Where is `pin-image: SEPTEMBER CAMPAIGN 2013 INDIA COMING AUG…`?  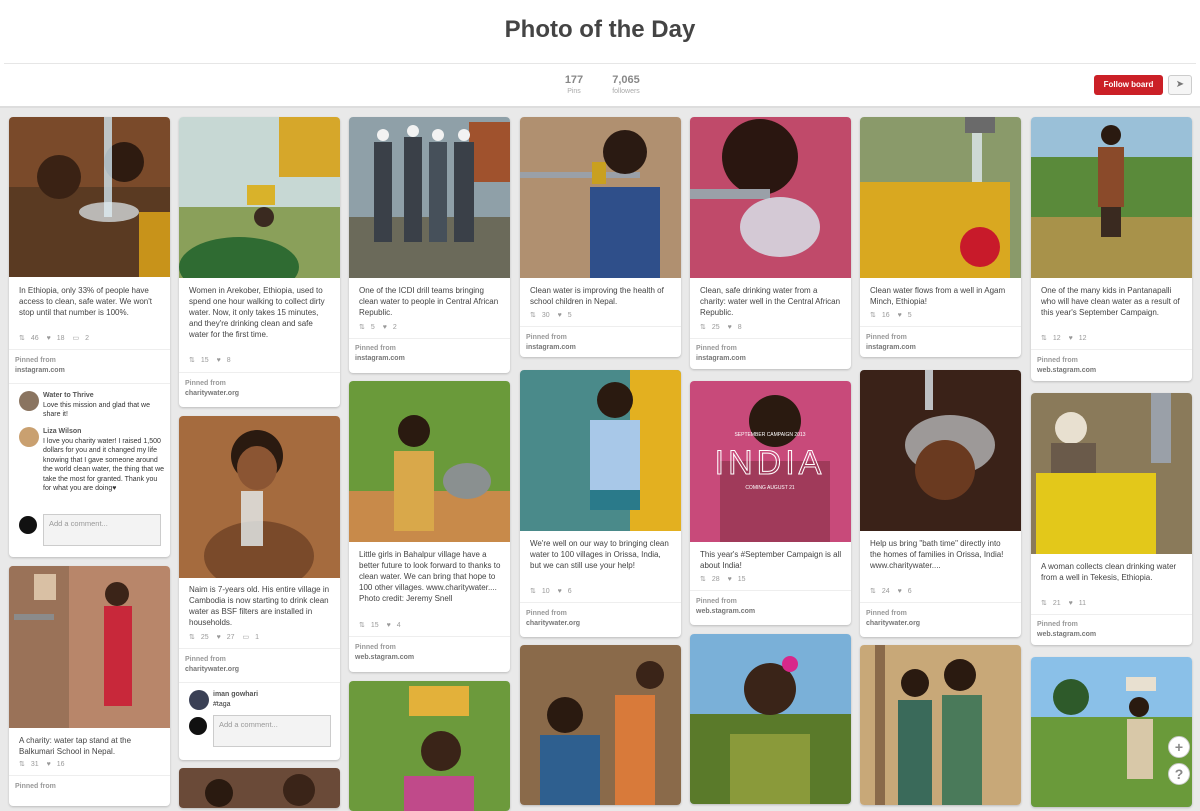 pin-image: SEPTEMBER CAMPAIGN 2013 INDIA COMING AUG… is located at coordinates (770, 461).